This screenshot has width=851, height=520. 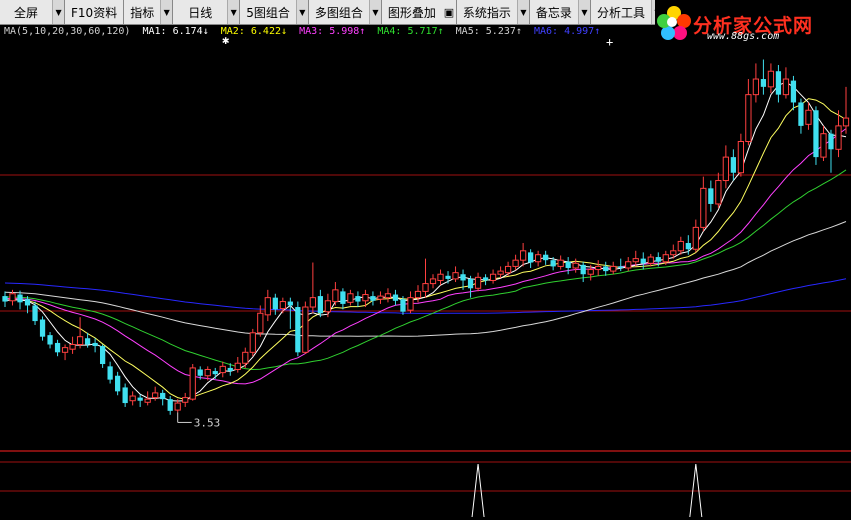 What do you see at coordinates (207, 422) in the screenshot?
I see `low-price-label: 3.53` at bounding box center [207, 422].